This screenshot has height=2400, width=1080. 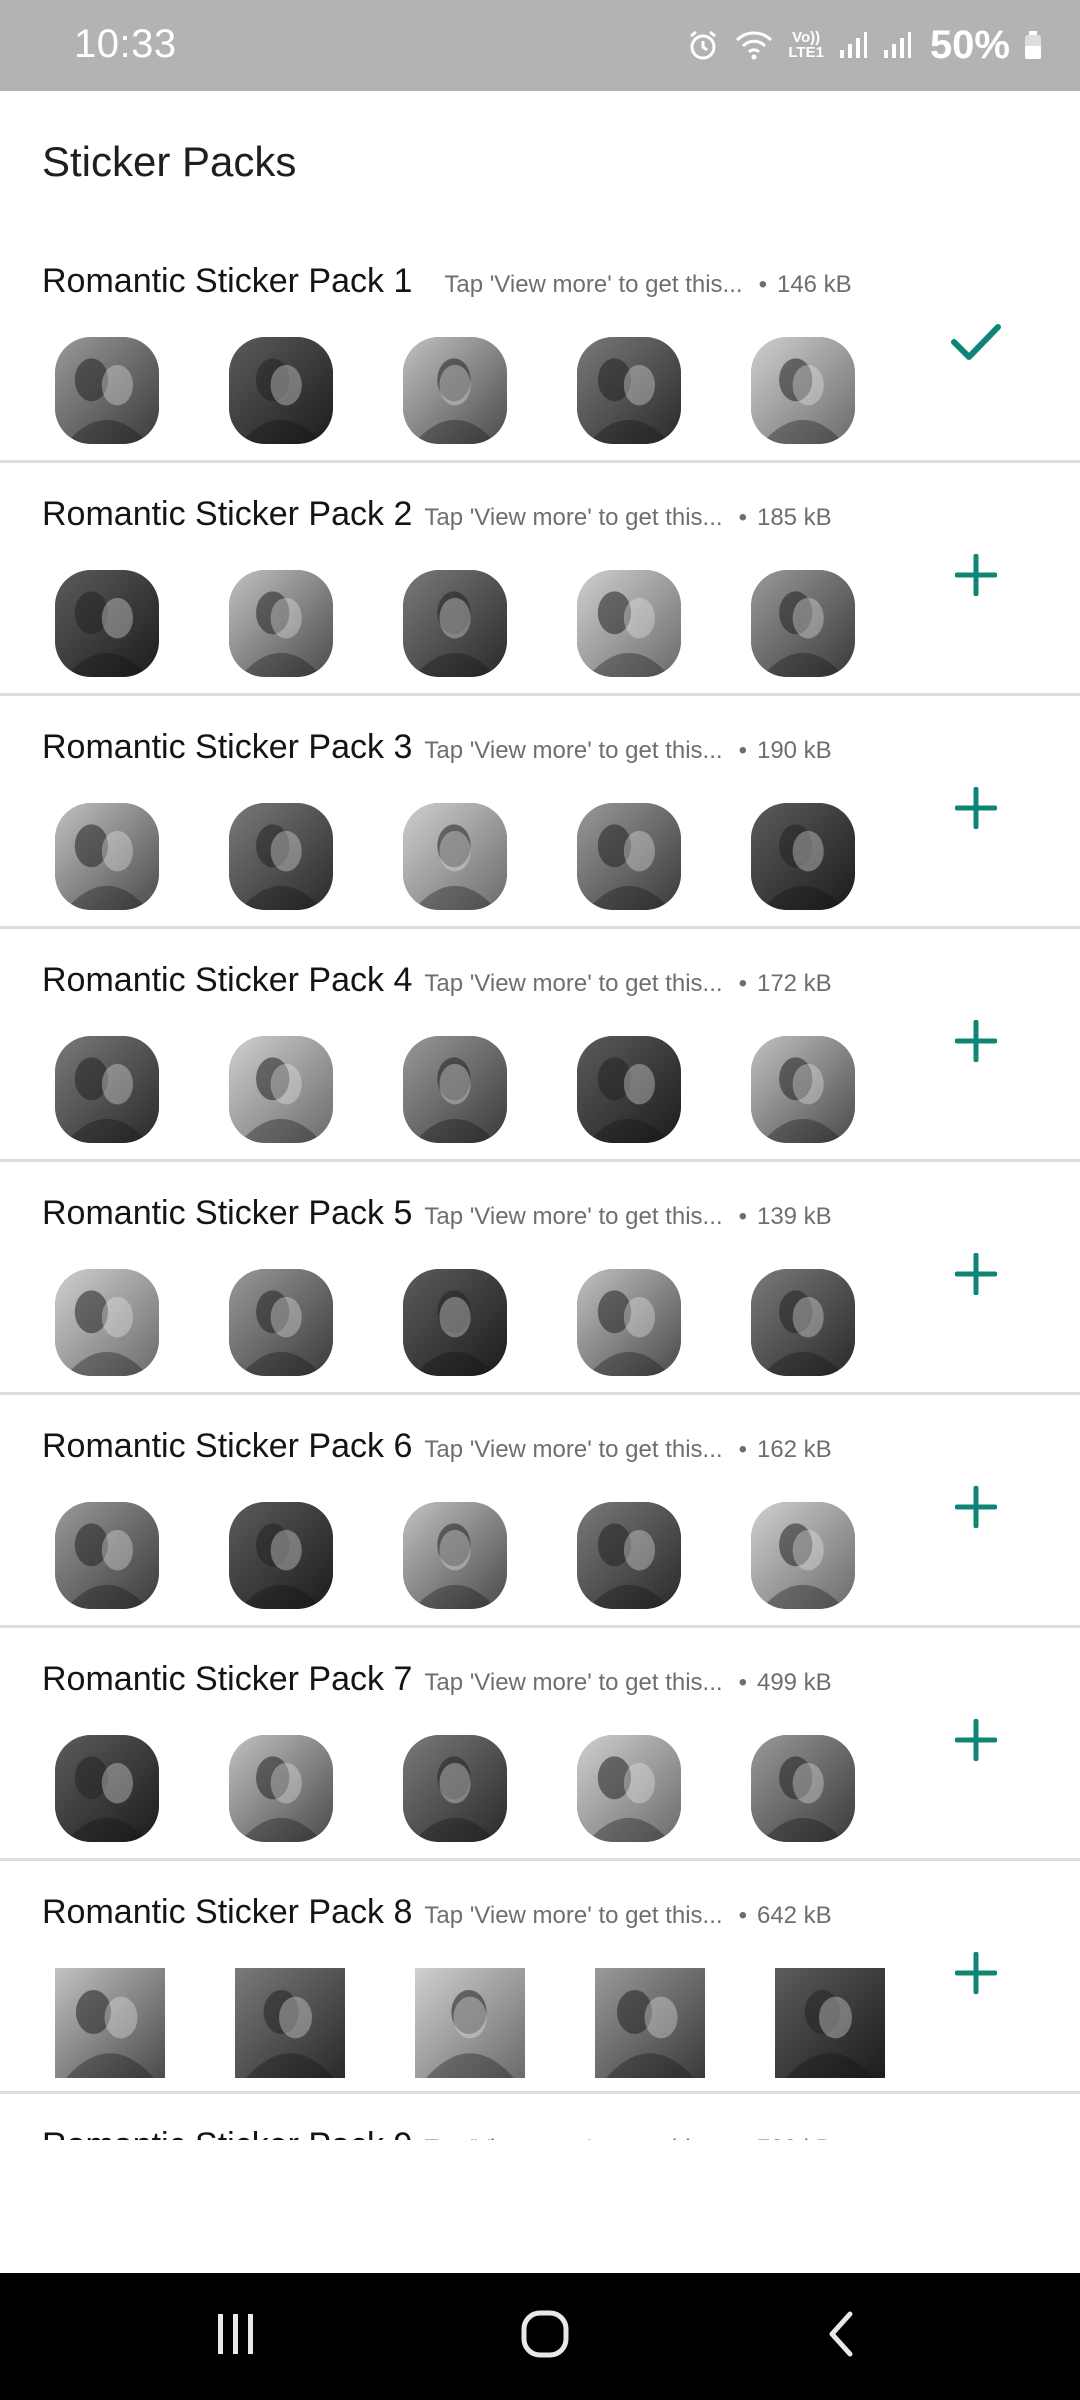 I want to click on page-title: Sticker Packs, so click(x=169, y=161).